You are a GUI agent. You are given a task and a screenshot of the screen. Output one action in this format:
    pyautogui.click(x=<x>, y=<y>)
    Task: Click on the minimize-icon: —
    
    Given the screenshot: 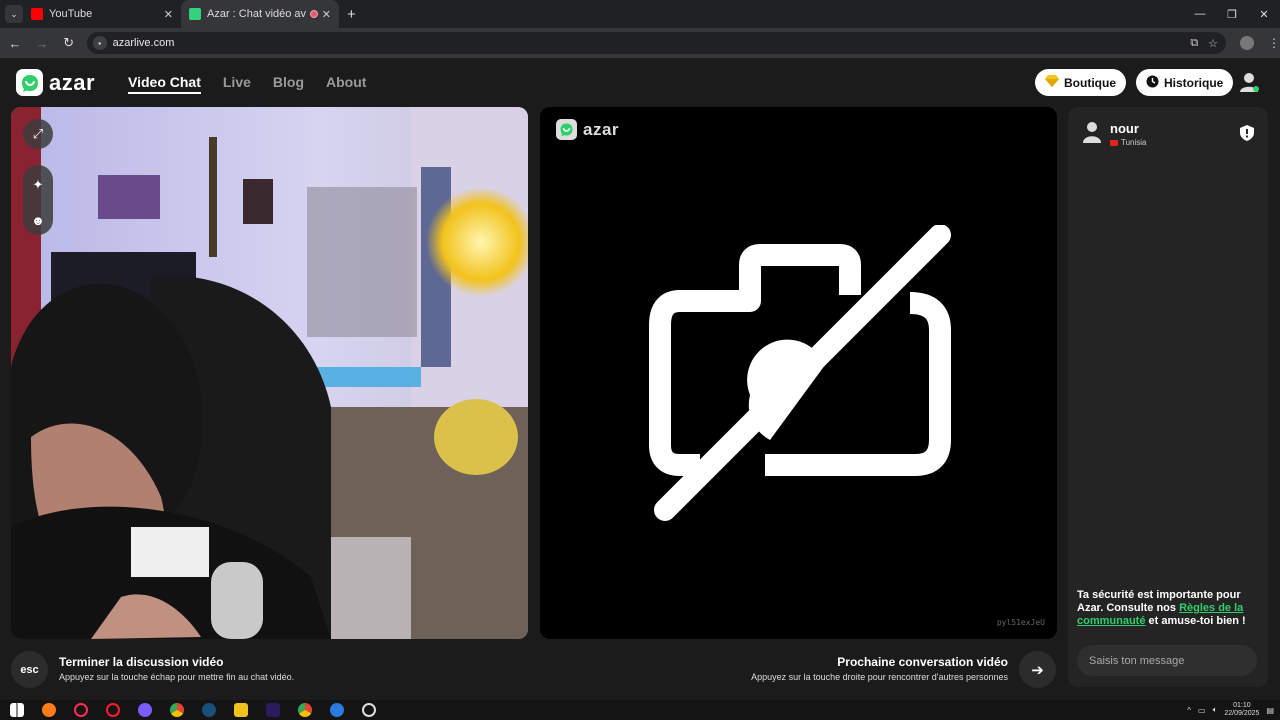 What is the action you would take?
    pyautogui.click(x=1200, y=14)
    